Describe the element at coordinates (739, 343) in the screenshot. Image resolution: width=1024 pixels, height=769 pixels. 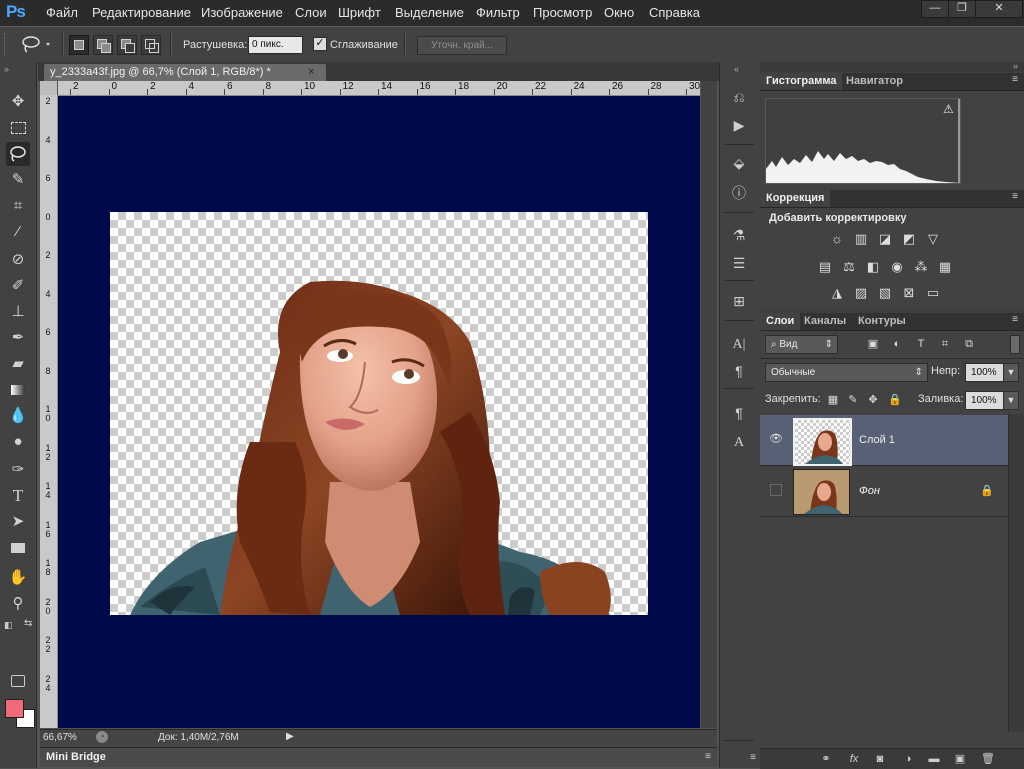
I see `character-panel-button: A|` at that location.